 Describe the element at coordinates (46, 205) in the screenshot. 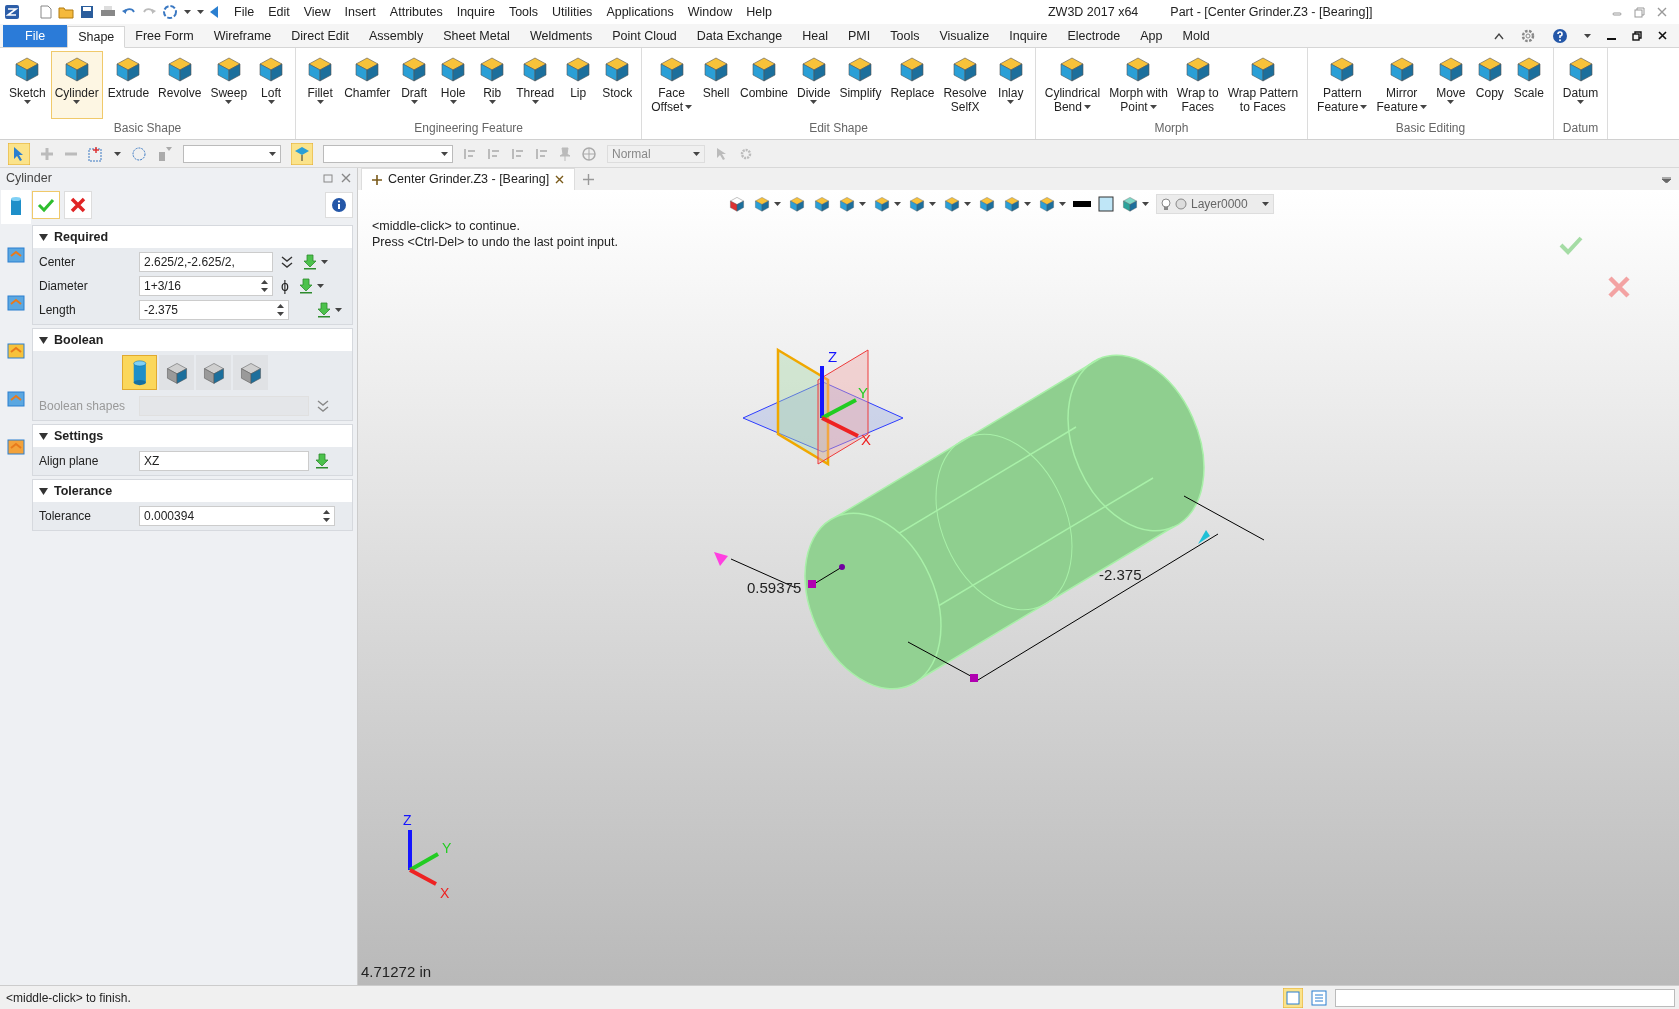

I see `ok-button` at that location.